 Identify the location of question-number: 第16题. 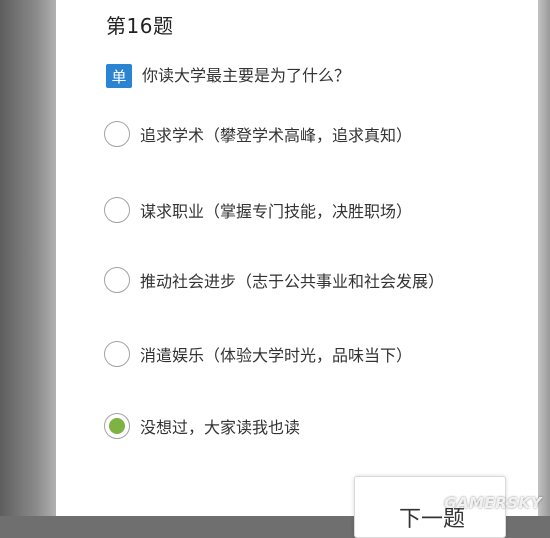
(140, 26).